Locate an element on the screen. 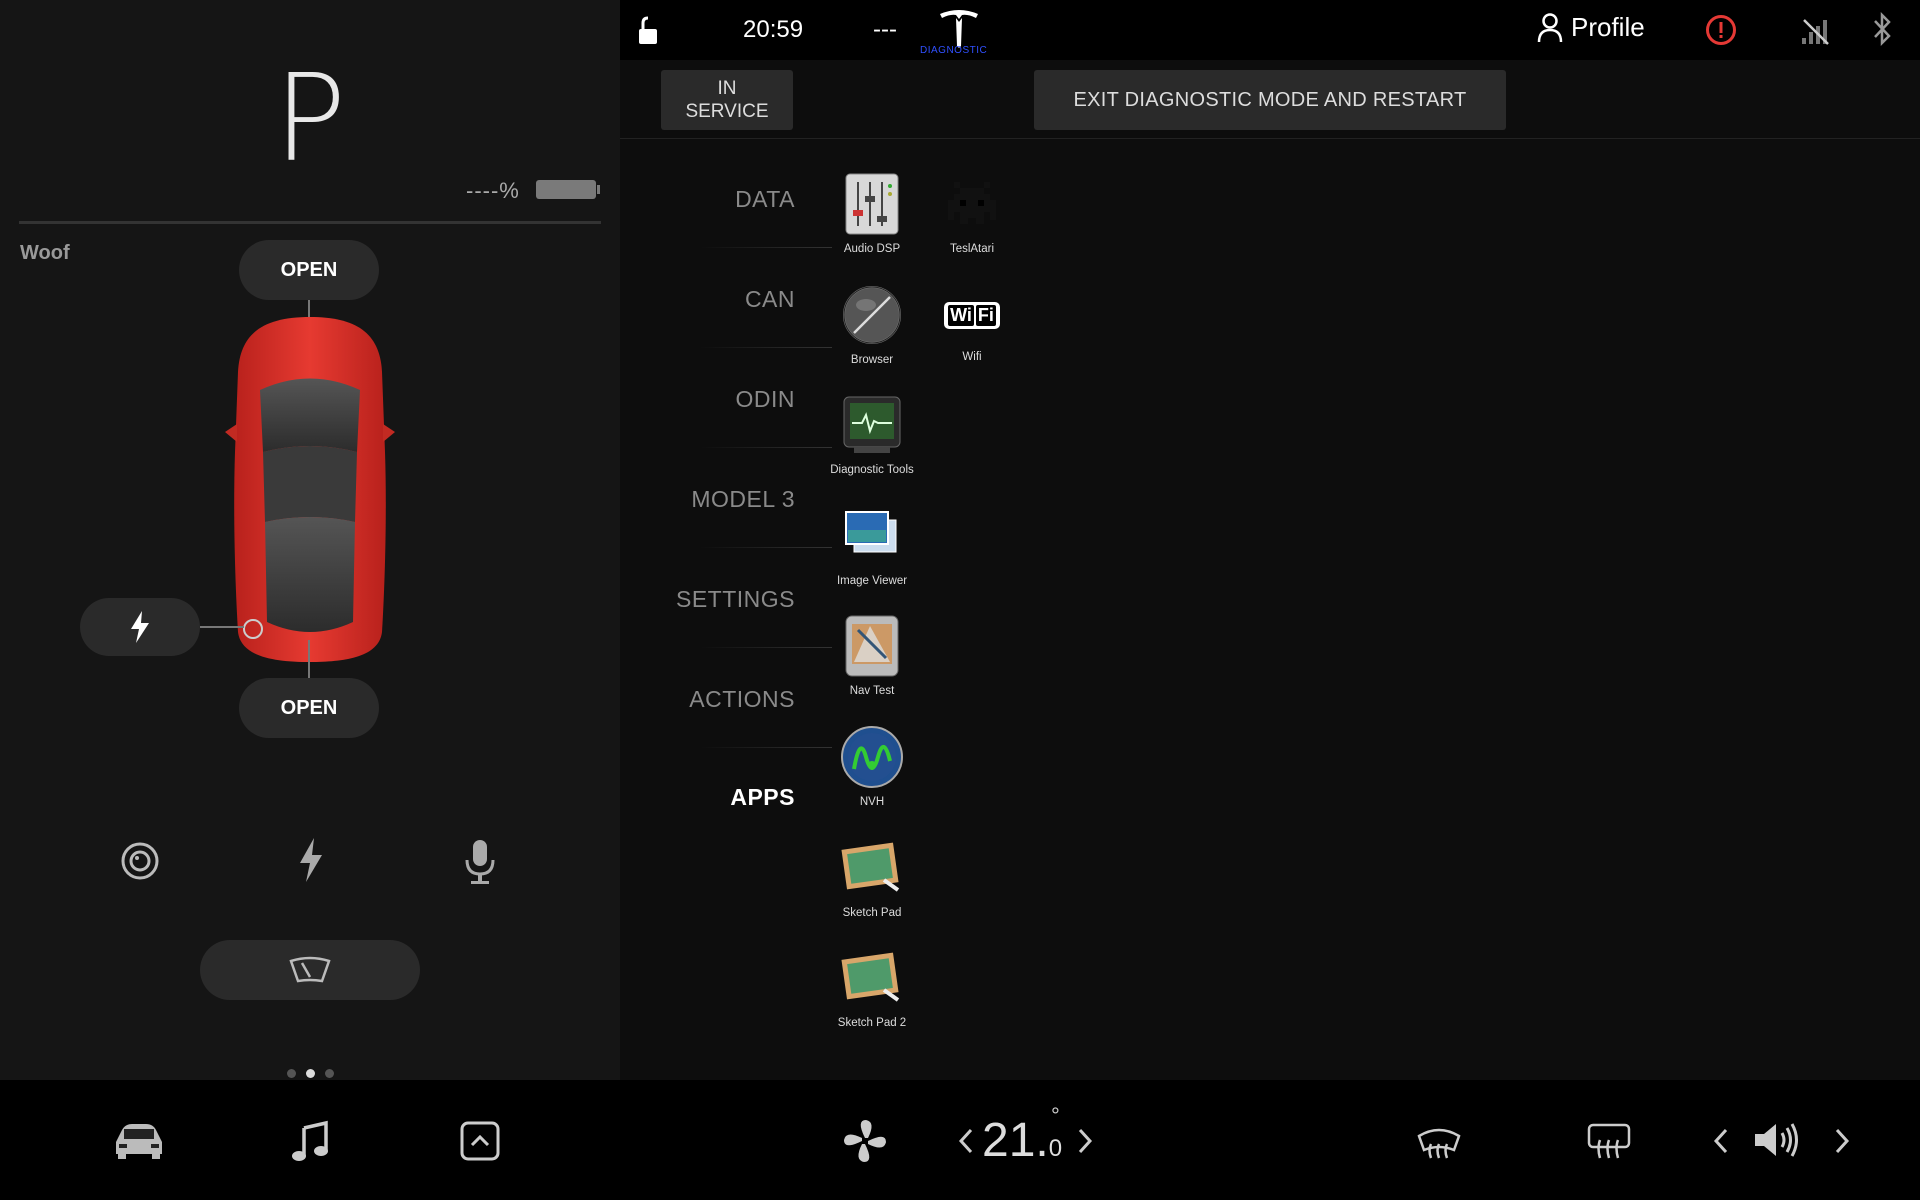  app-sketch-pad-2: Sketch Pad 2 is located at coordinates (872, 987).